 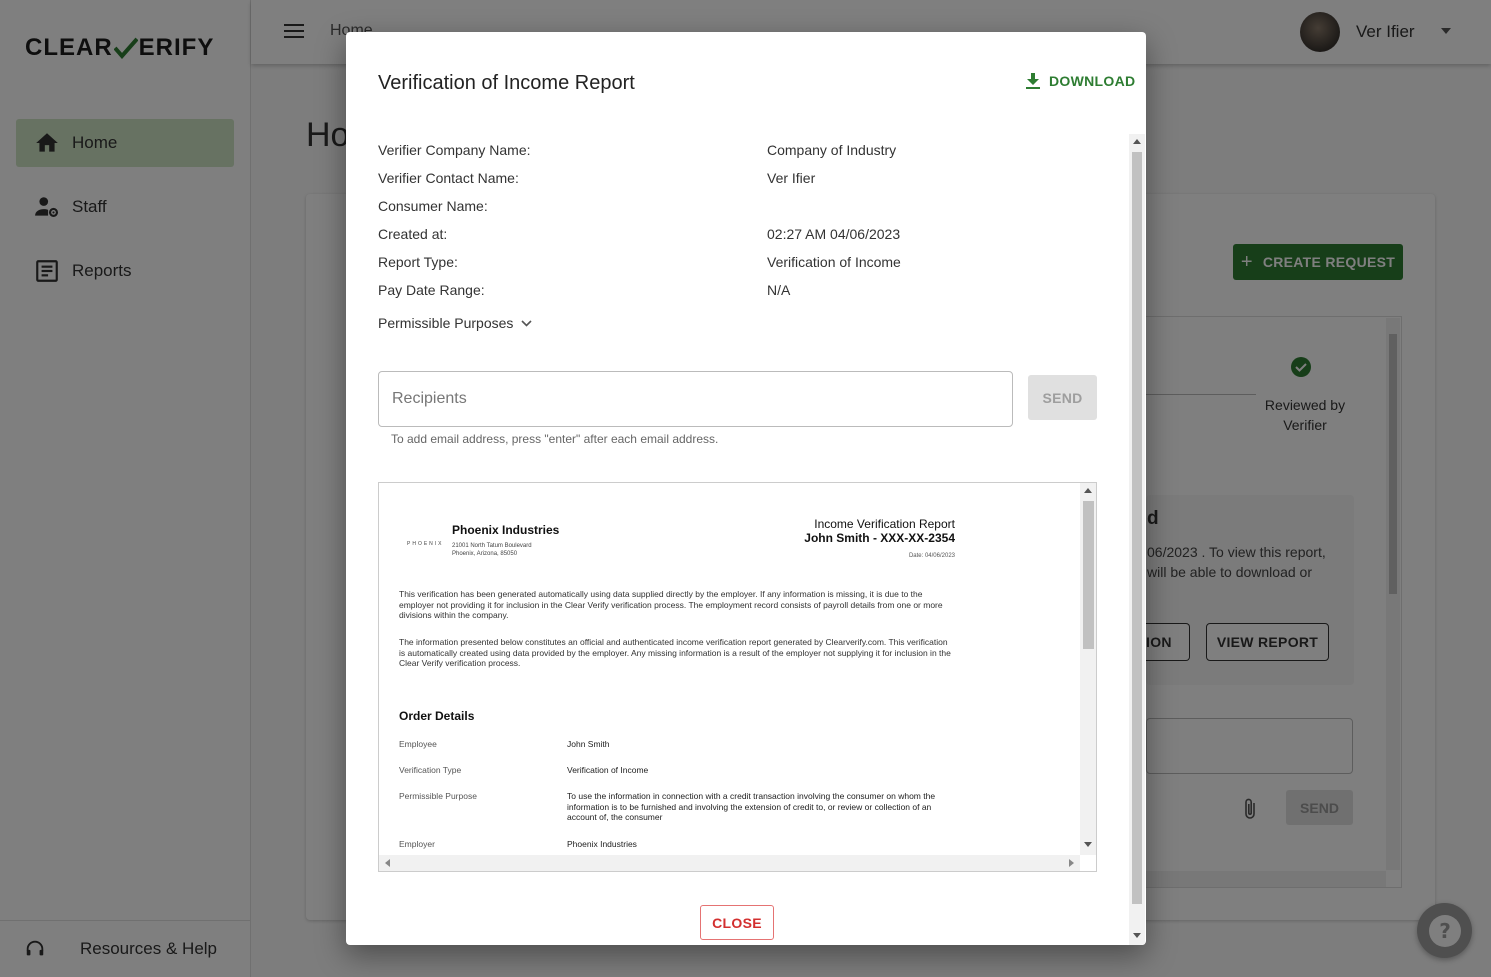 I want to click on report-address-line2: Phoenix, Arizona, 85050, so click(x=485, y=554).